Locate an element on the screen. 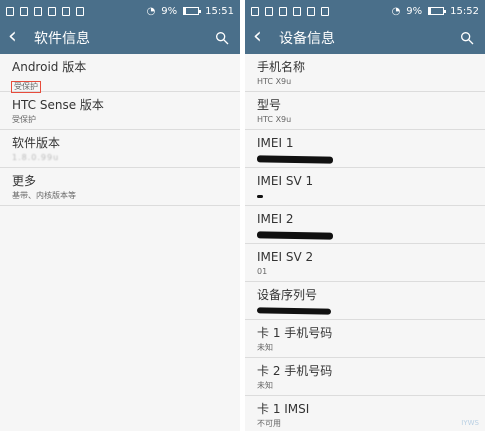  status-time: 15:51 is located at coordinates (219, 11).